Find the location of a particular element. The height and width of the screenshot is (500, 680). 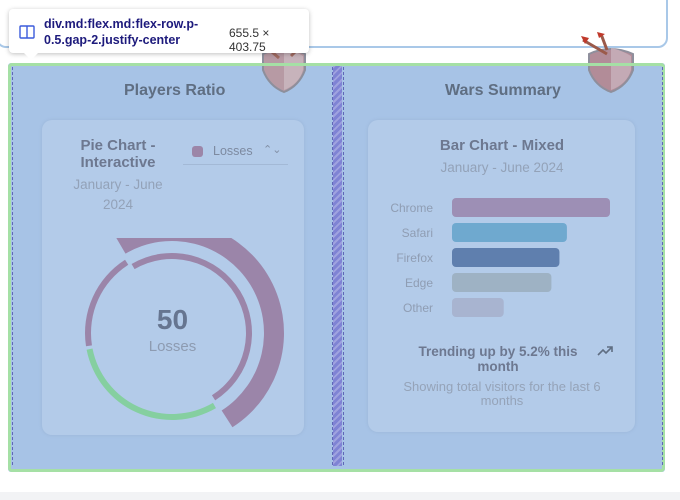

bar-category-label: Firefox is located at coordinates (414, 258).